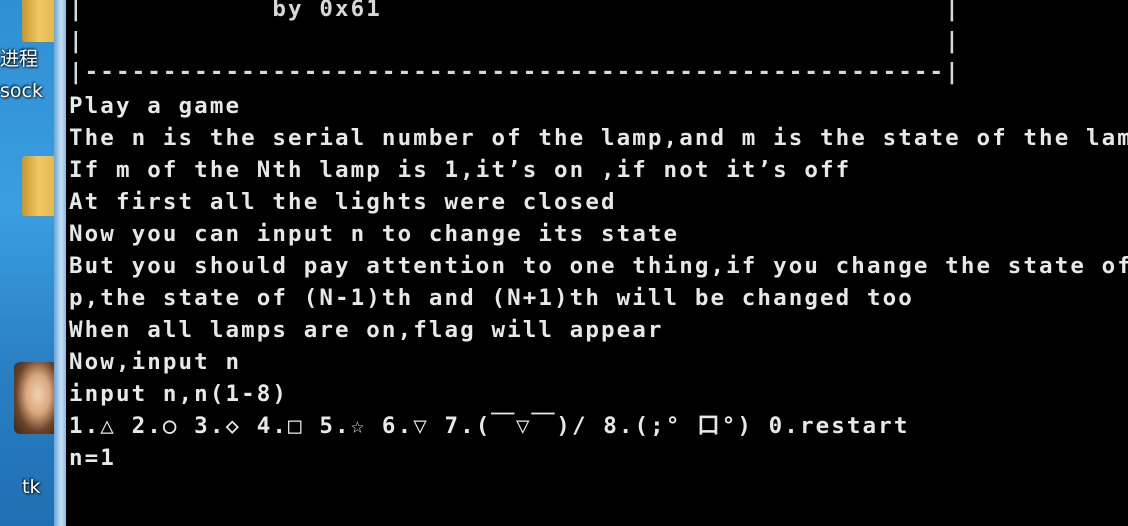 The height and width of the screenshot is (526, 1128). I want to click on console-prompt: input n,n(1-8), so click(179, 394).